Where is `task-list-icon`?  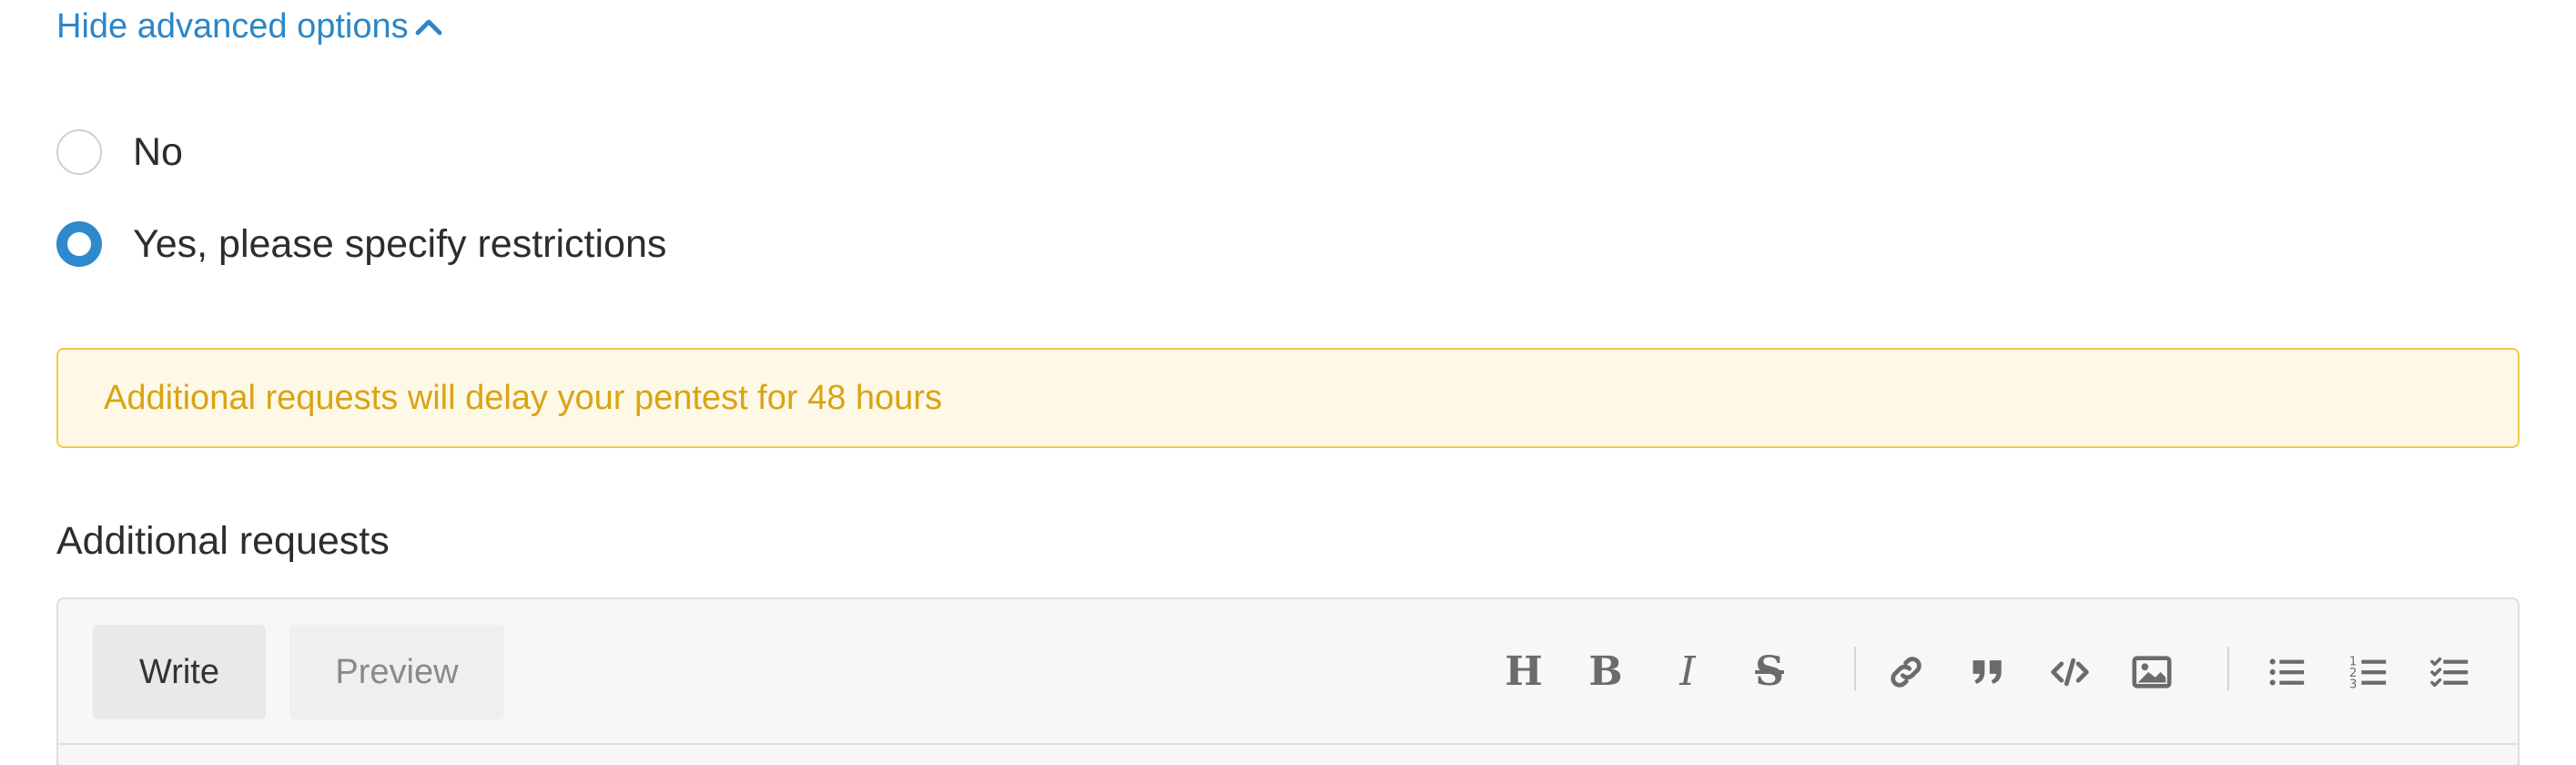 task-list-icon is located at coordinates (2450, 672).